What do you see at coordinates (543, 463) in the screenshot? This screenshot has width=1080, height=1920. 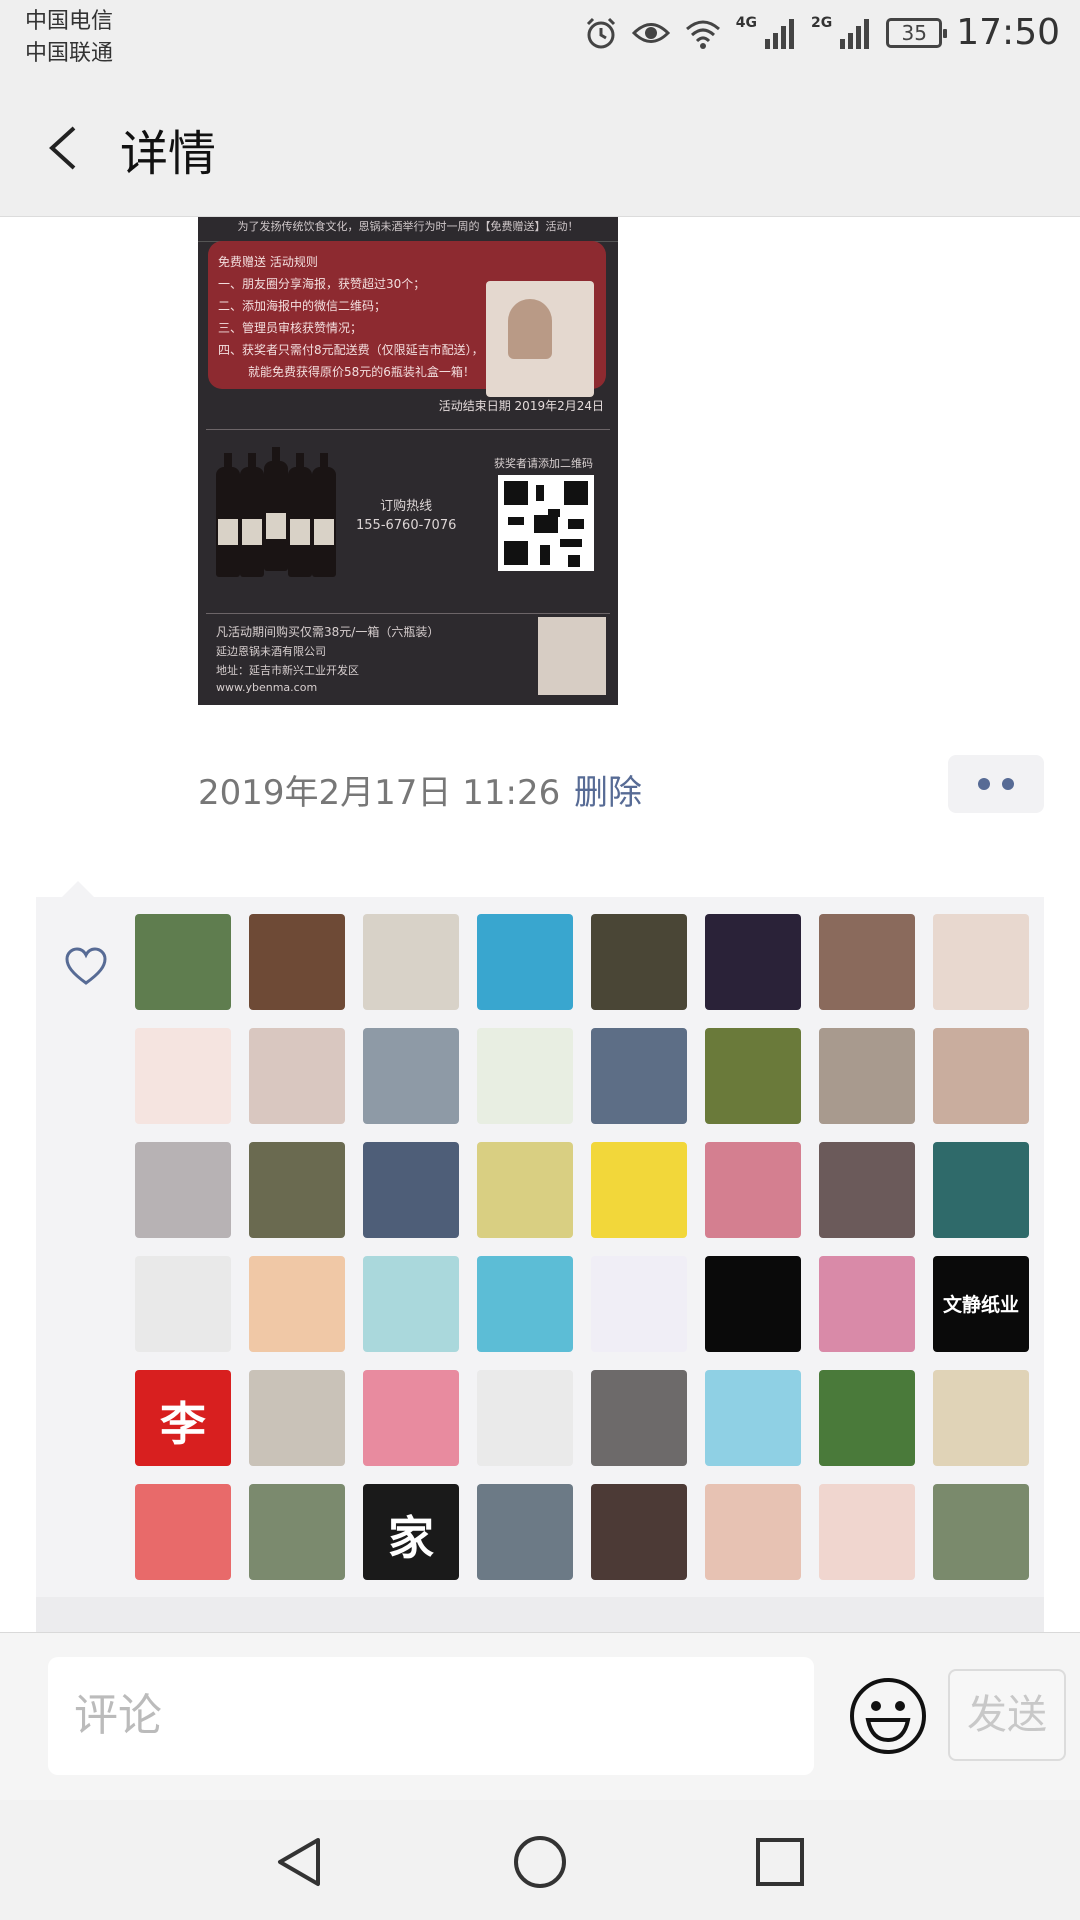 I see `qr-label: 获奖者请添加二维码` at bounding box center [543, 463].